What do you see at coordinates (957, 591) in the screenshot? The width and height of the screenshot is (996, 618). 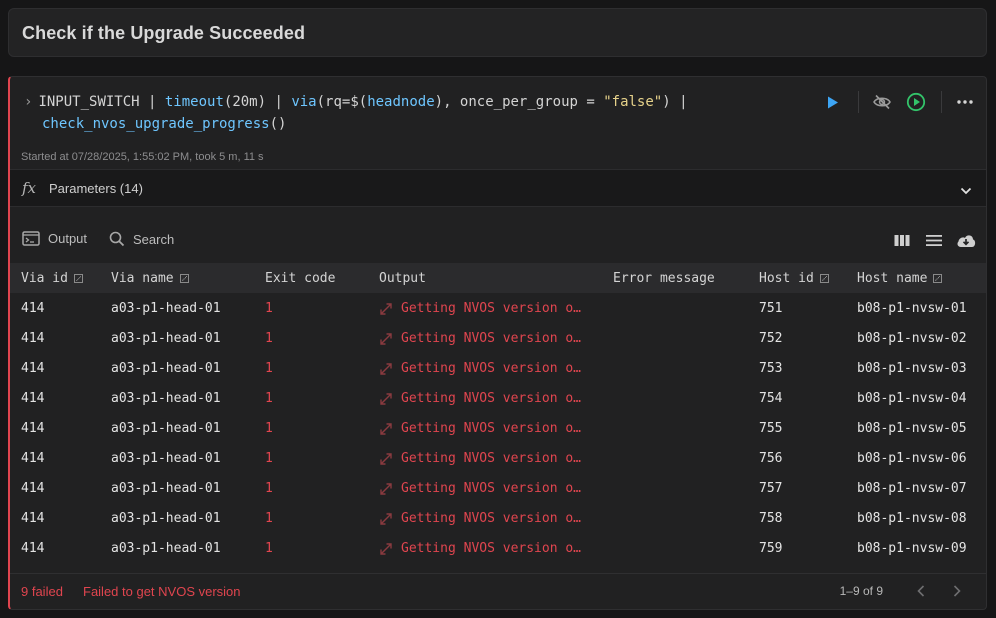 I see `chevron-right-icon` at bounding box center [957, 591].